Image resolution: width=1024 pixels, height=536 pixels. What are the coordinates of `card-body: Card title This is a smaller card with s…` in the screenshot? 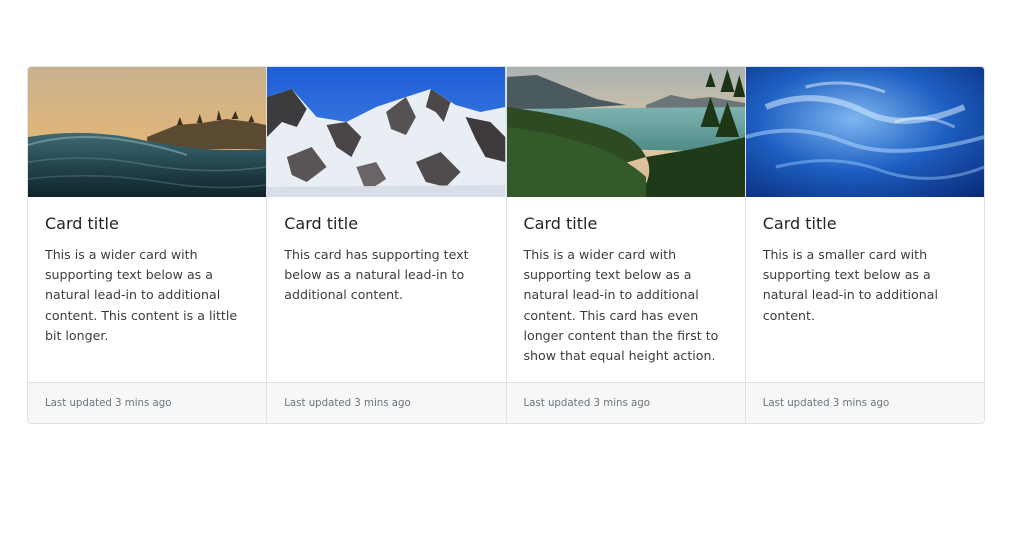 It's located at (865, 289).